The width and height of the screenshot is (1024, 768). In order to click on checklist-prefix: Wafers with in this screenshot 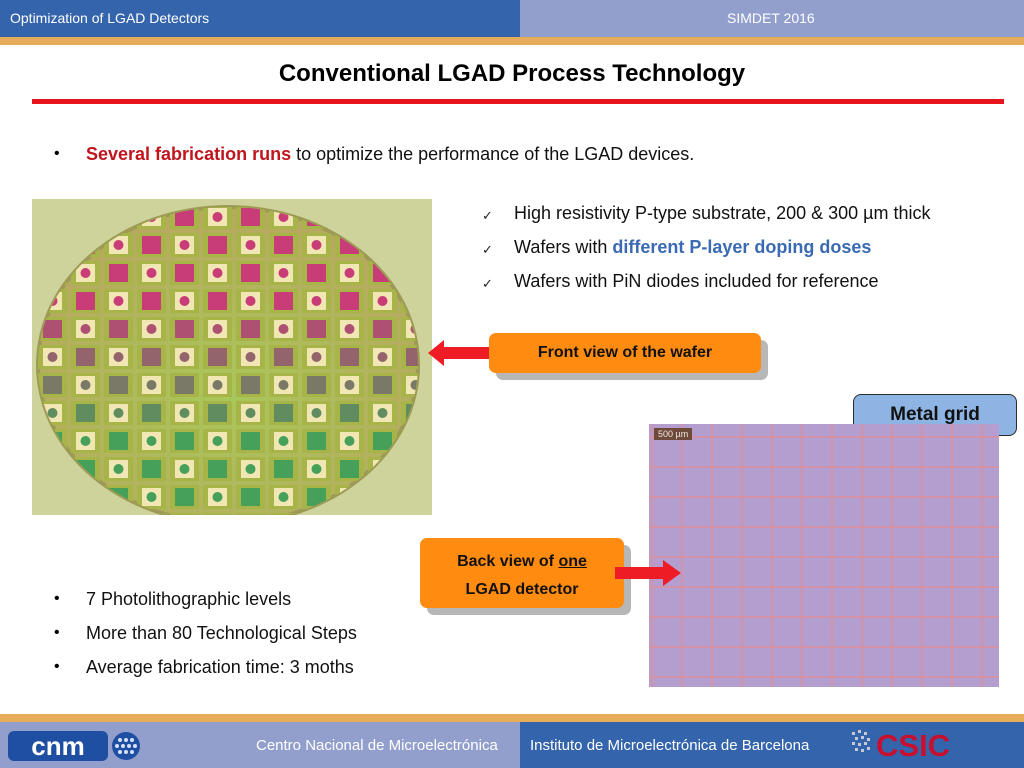, I will do `click(563, 247)`.